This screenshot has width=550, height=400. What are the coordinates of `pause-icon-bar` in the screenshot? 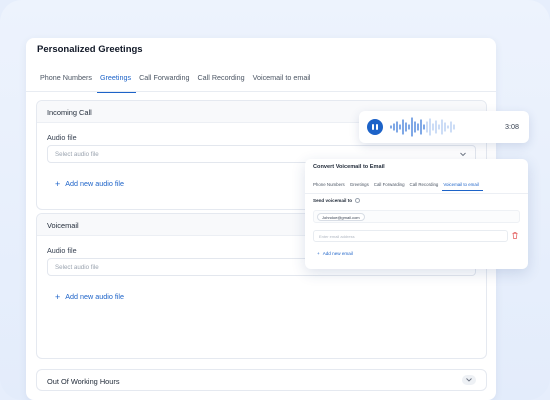 It's located at (377, 127).